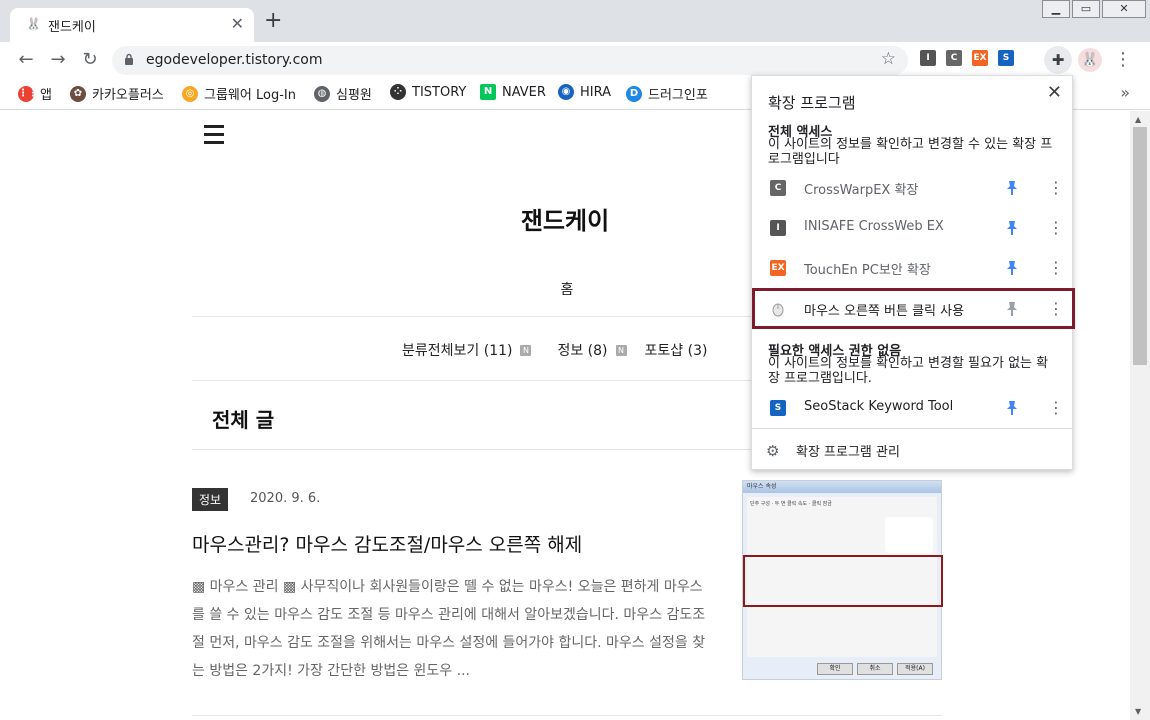 The image size is (1150, 720). Describe the element at coordinates (582, 351) in the screenshot. I see `category-label: 정보 (8)` at that location.